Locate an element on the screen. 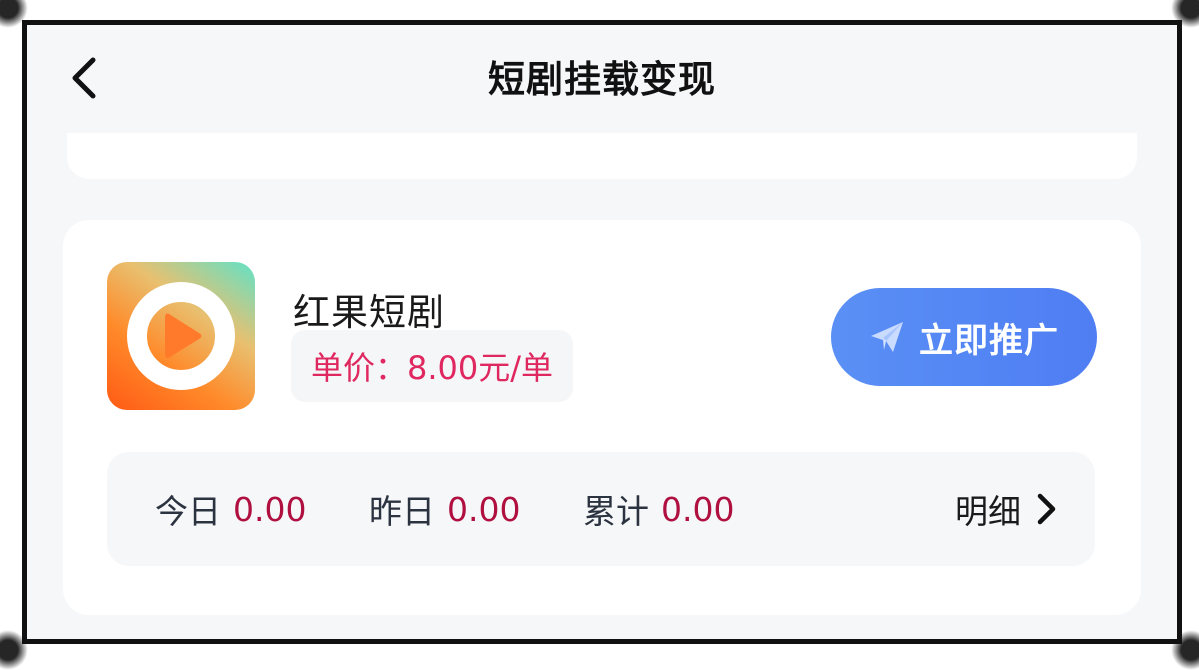 This screenshot has height=670, width=1199. back-button is located at coordinates (83, 78).